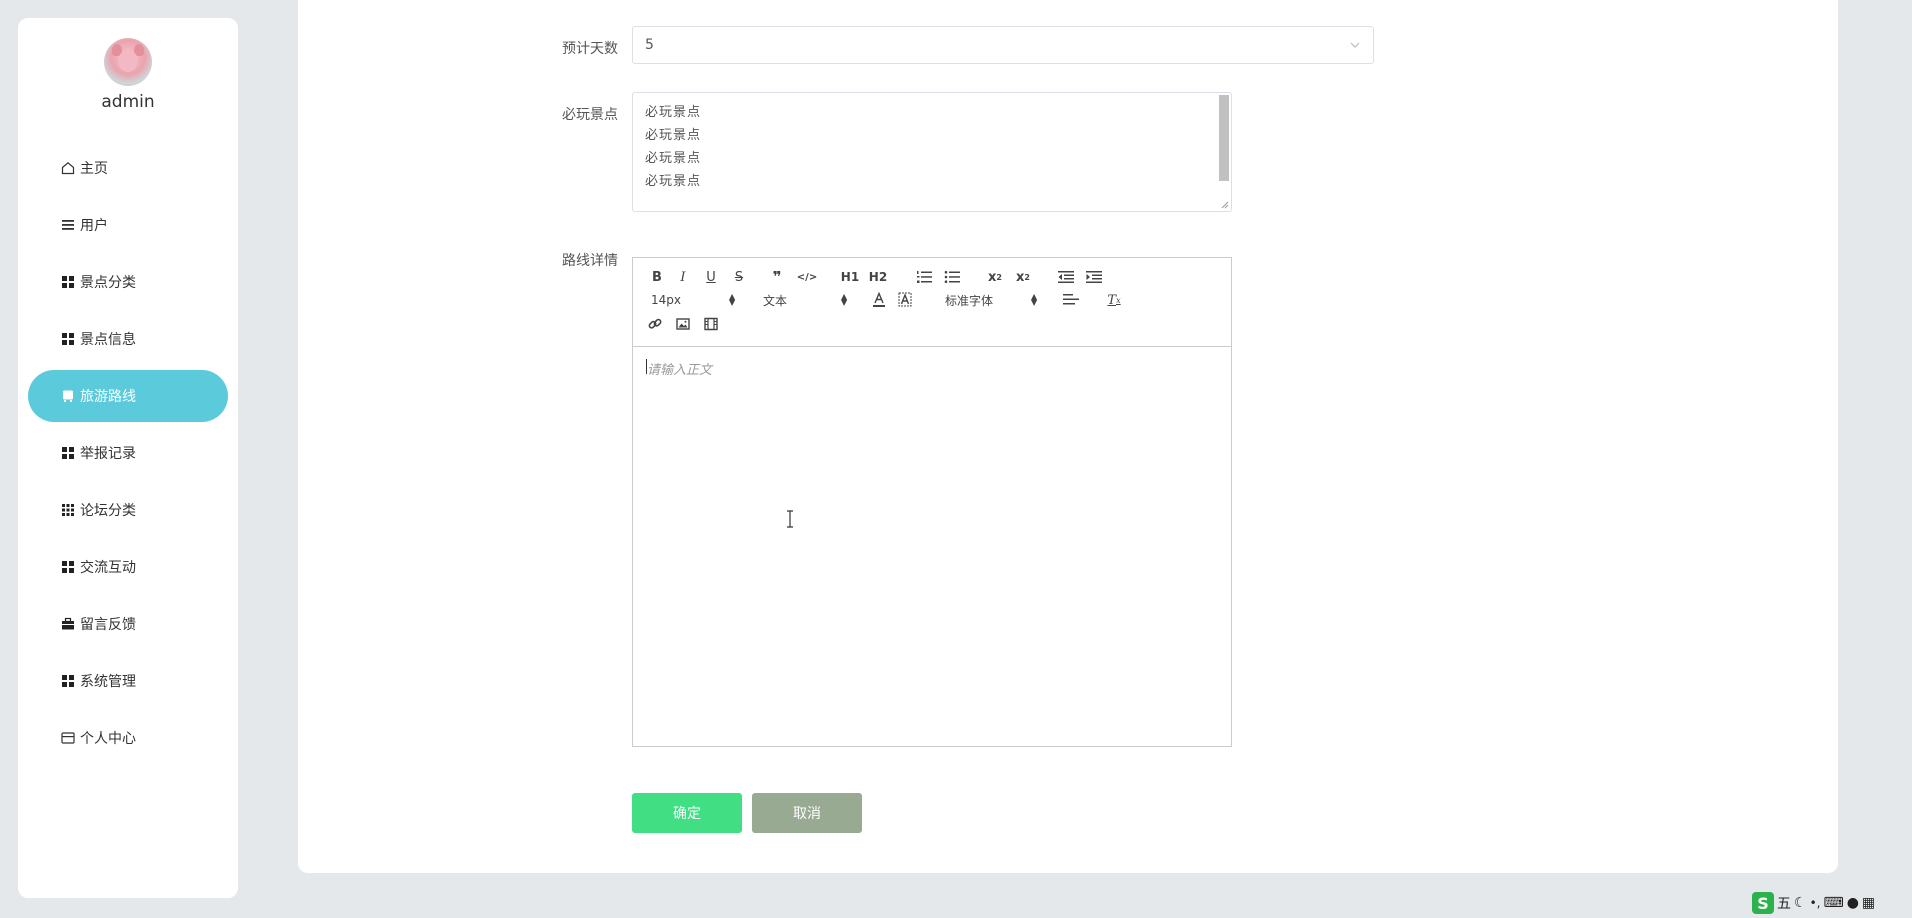 The image size is (1912, 918). What do you see at coordinates (666, 300) in the screenshot?
I see `font-size-value: 14px` at bounding box center [666, 300].